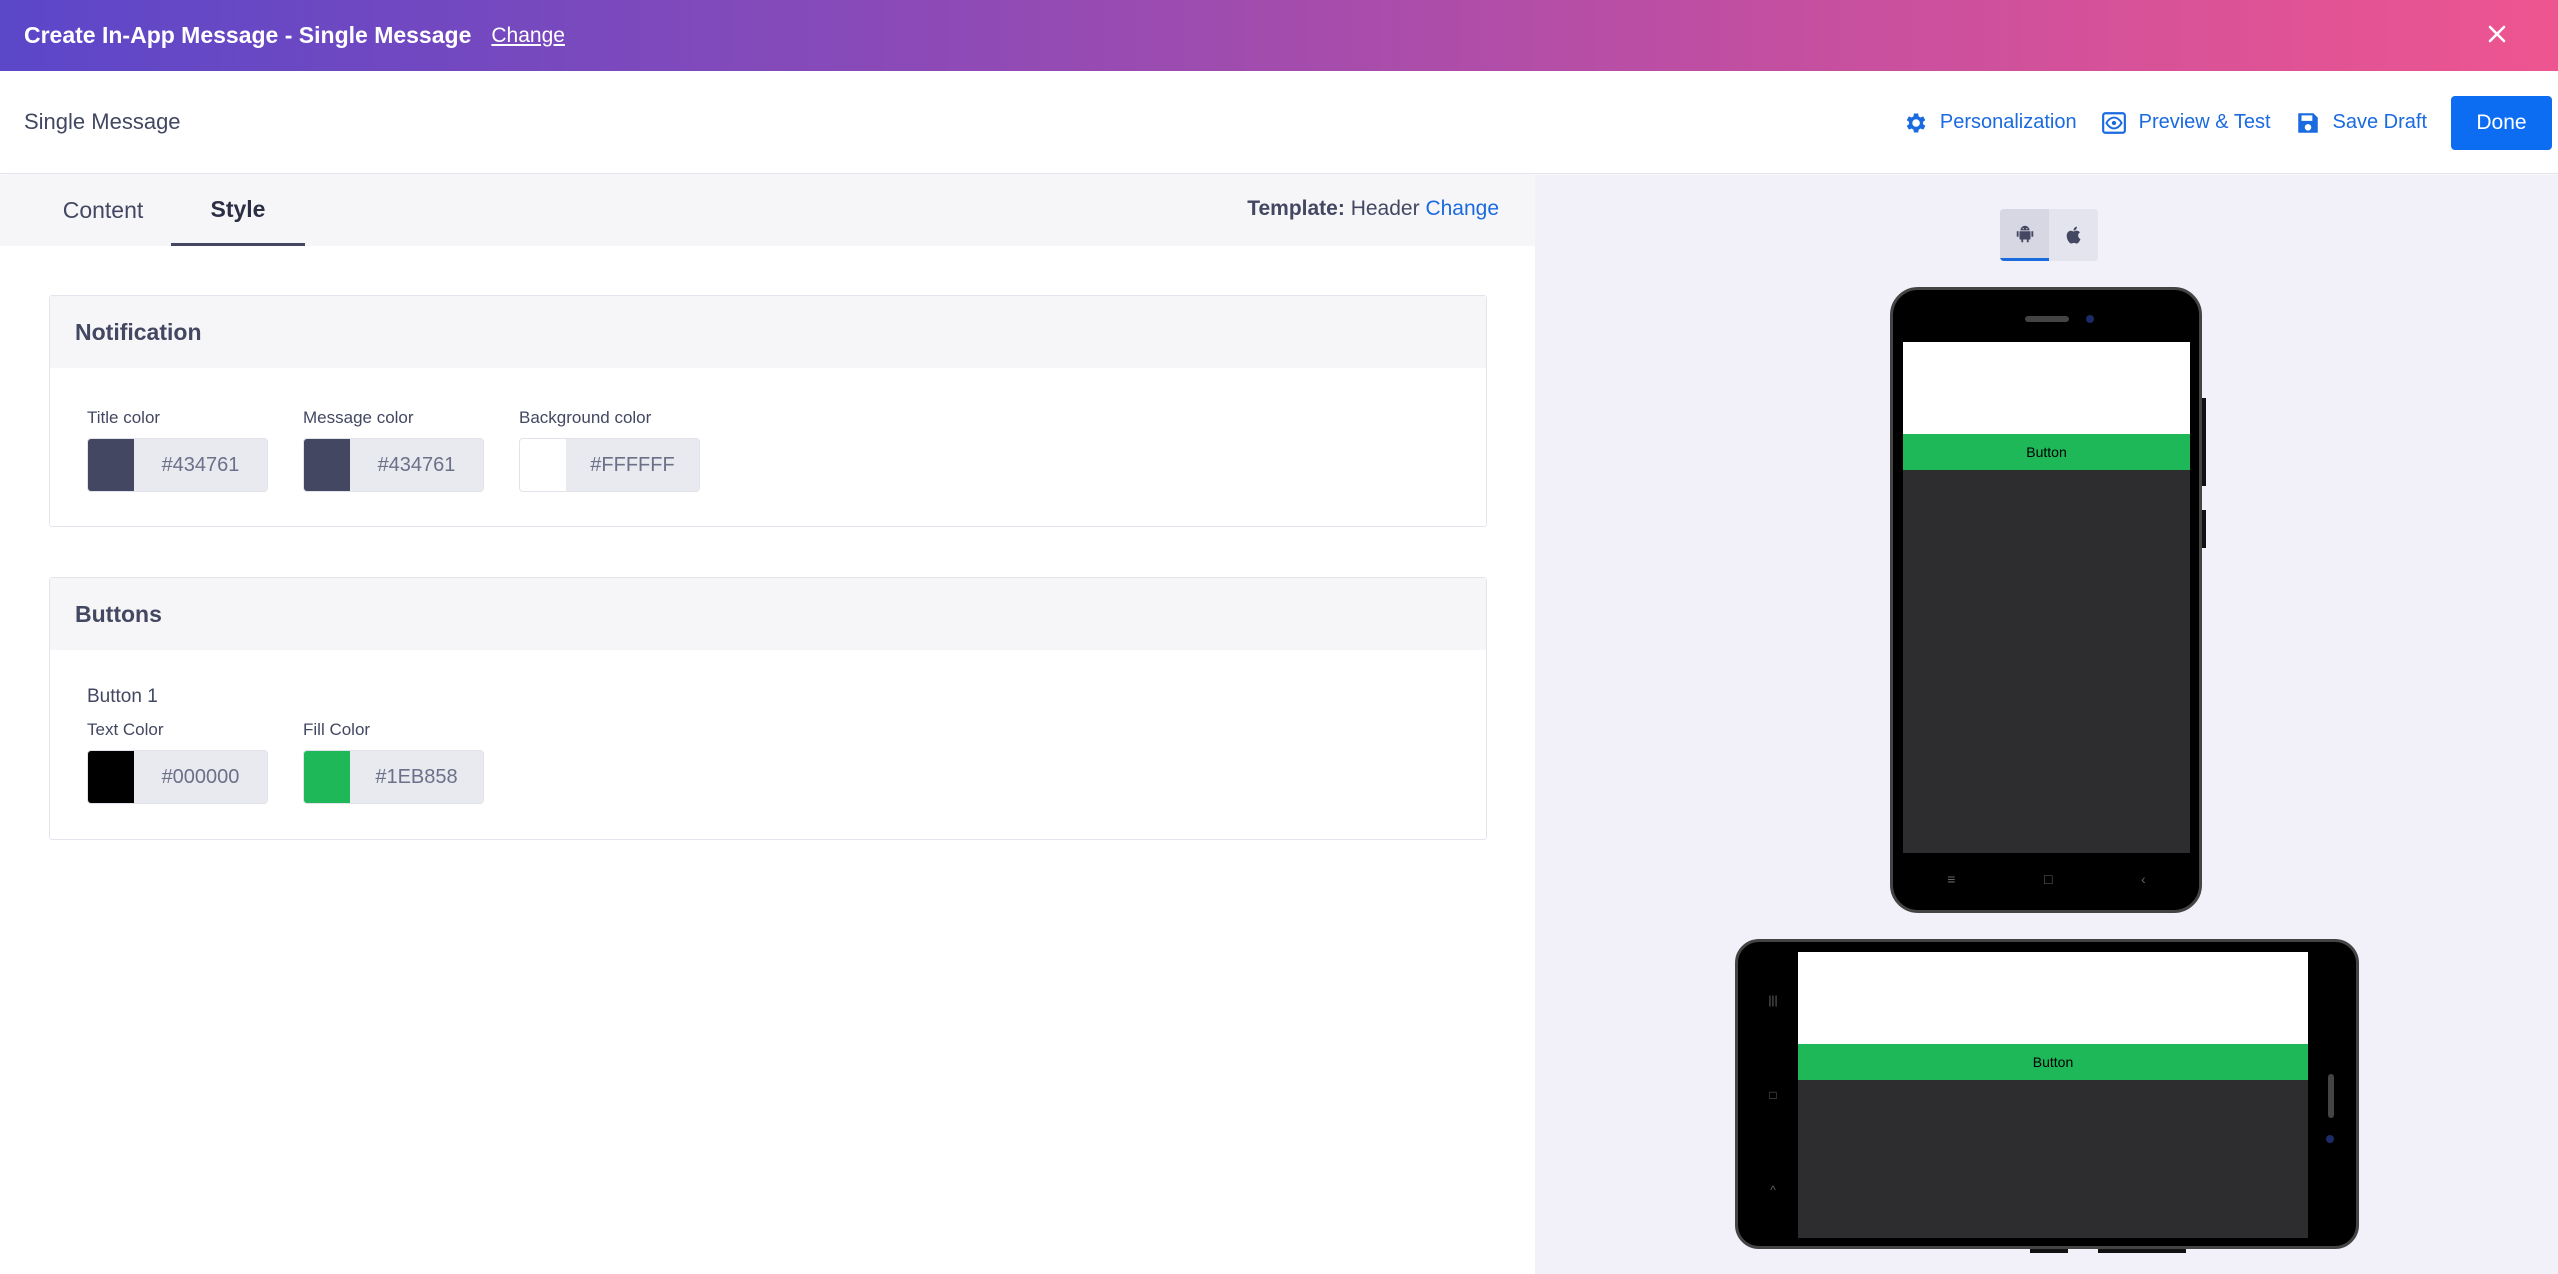 The width and height of the screenshot is (2558, 1274). What do you see at coordinates (1773, 999) in the screenshot?
I see `menu-icon: |||` at bounding box center [1773, 999].